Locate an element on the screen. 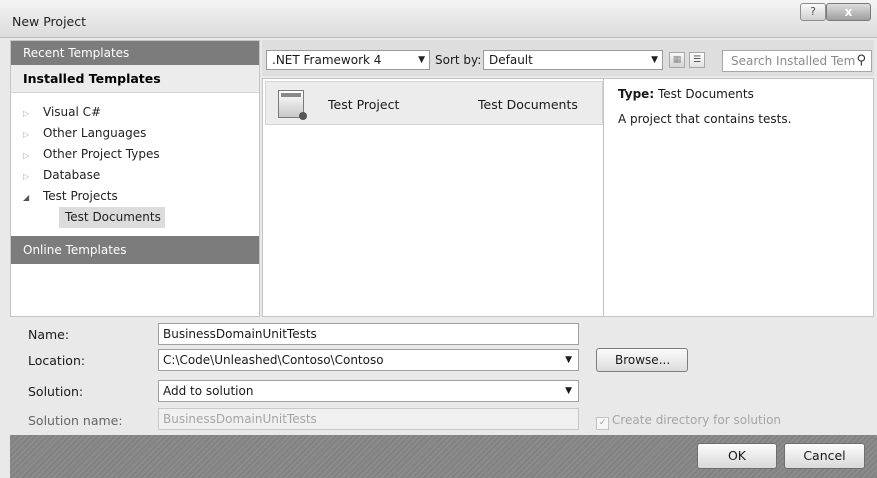  tree-item-test-documents: Test Documents is located at coordinates (135, 217).